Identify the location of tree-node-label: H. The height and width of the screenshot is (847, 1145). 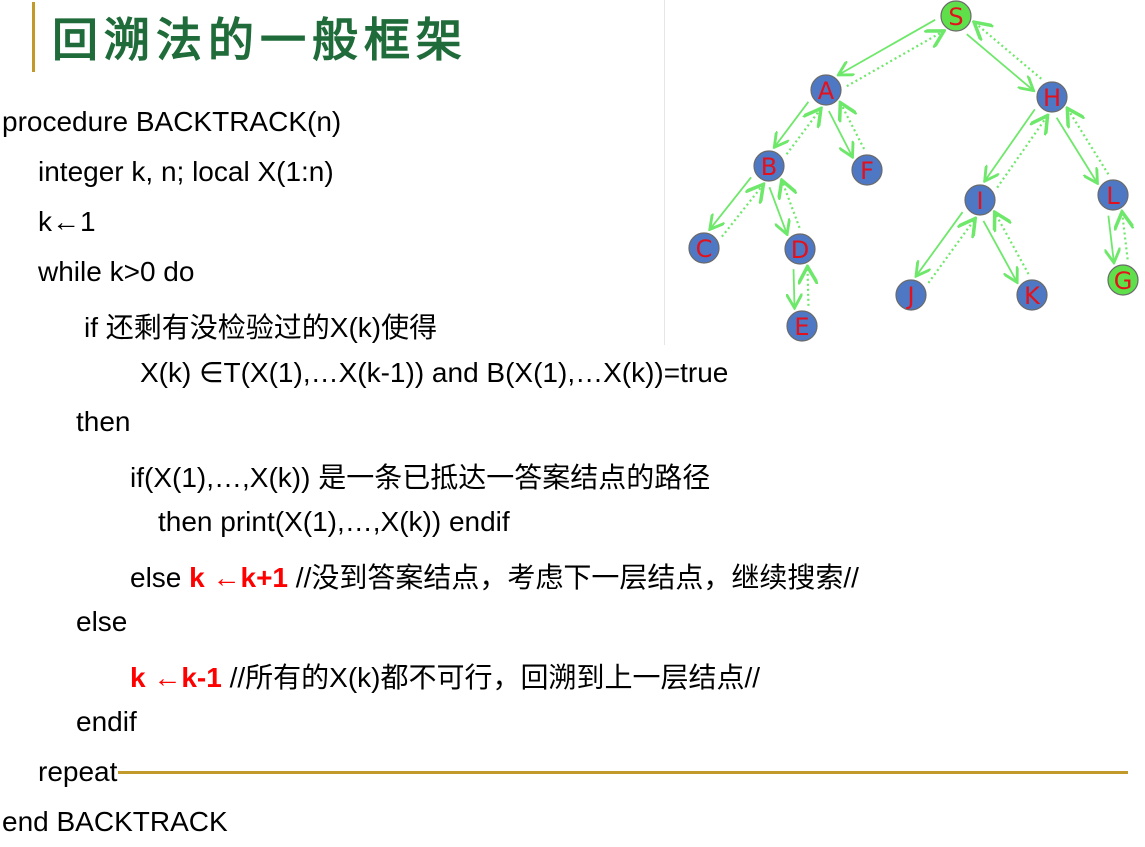
(1052, 98).